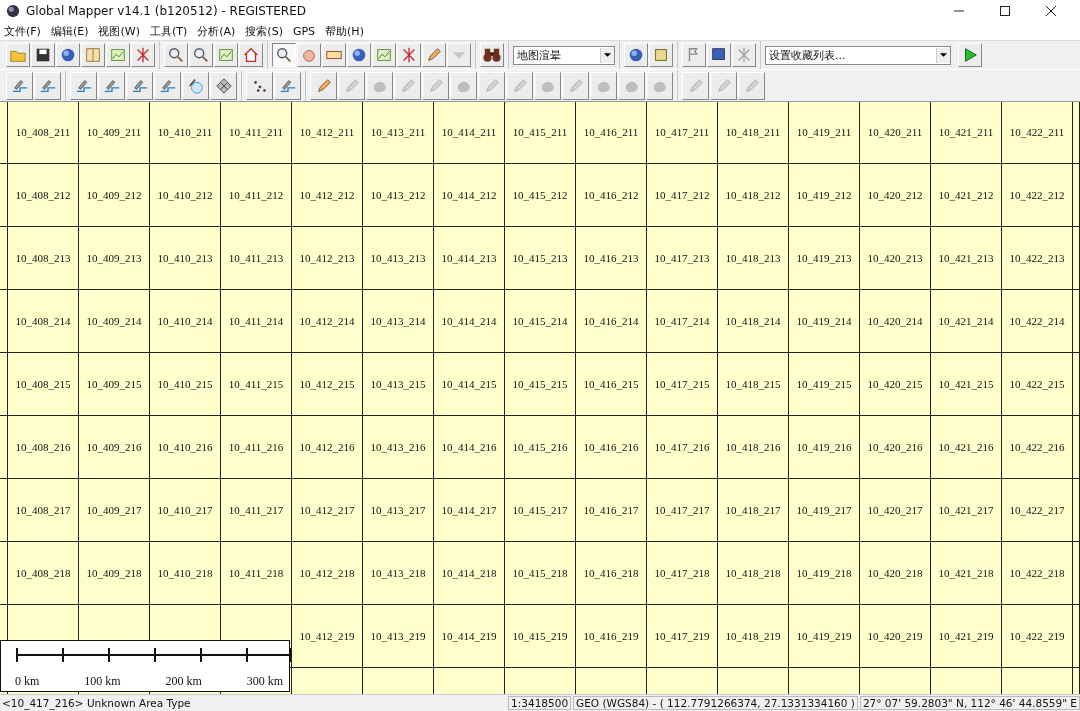 The image size is (1080, 711). I want to click on menu-item: 搜索(S), so click(264, 31).